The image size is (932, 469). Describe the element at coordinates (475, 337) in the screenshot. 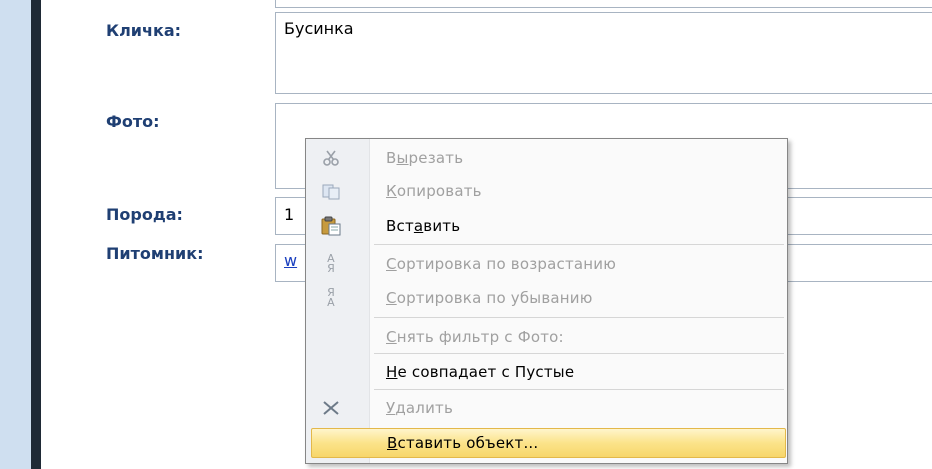

I see `menu-item-clear-filter-label: Снять фильтр с Фото:` at that location.